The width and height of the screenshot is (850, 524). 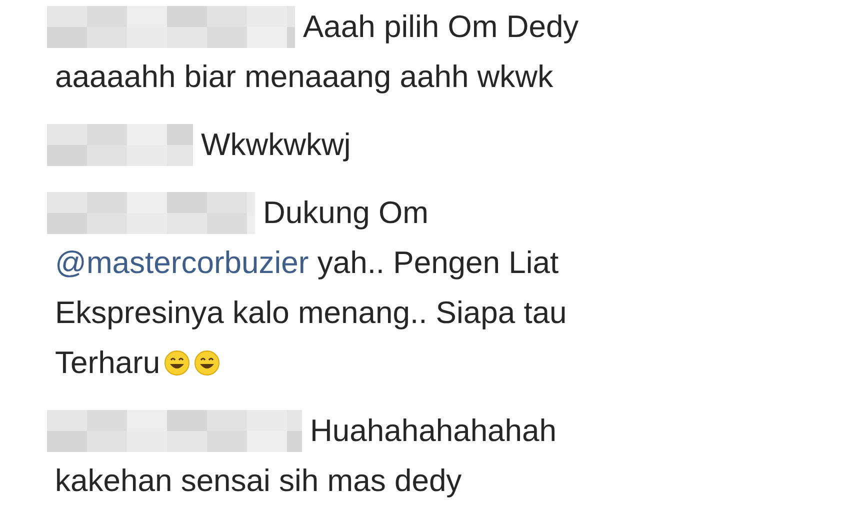 I want to click on comment-text: Dukung Om, so click(x=345, y=213).